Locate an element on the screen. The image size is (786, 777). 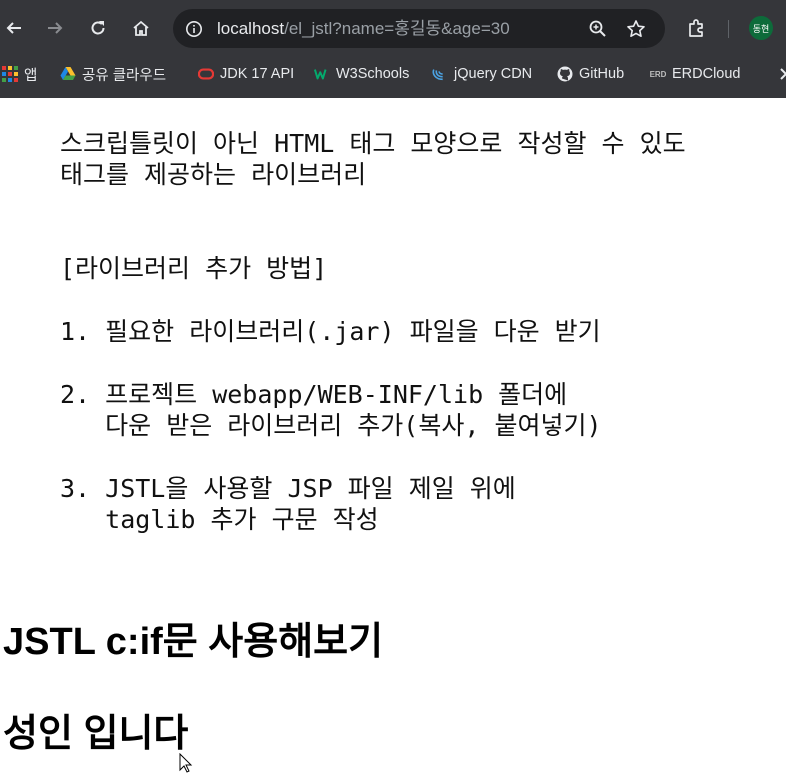
url-path: /el_jstl?name=홍길동&age=30 is located at coordinates (397, 28).